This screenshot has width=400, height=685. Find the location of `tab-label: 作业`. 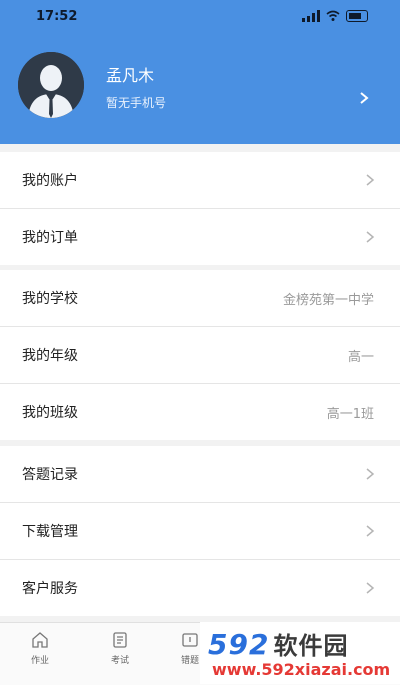

tab-label: 作业 is located at coordinates (39, 661).